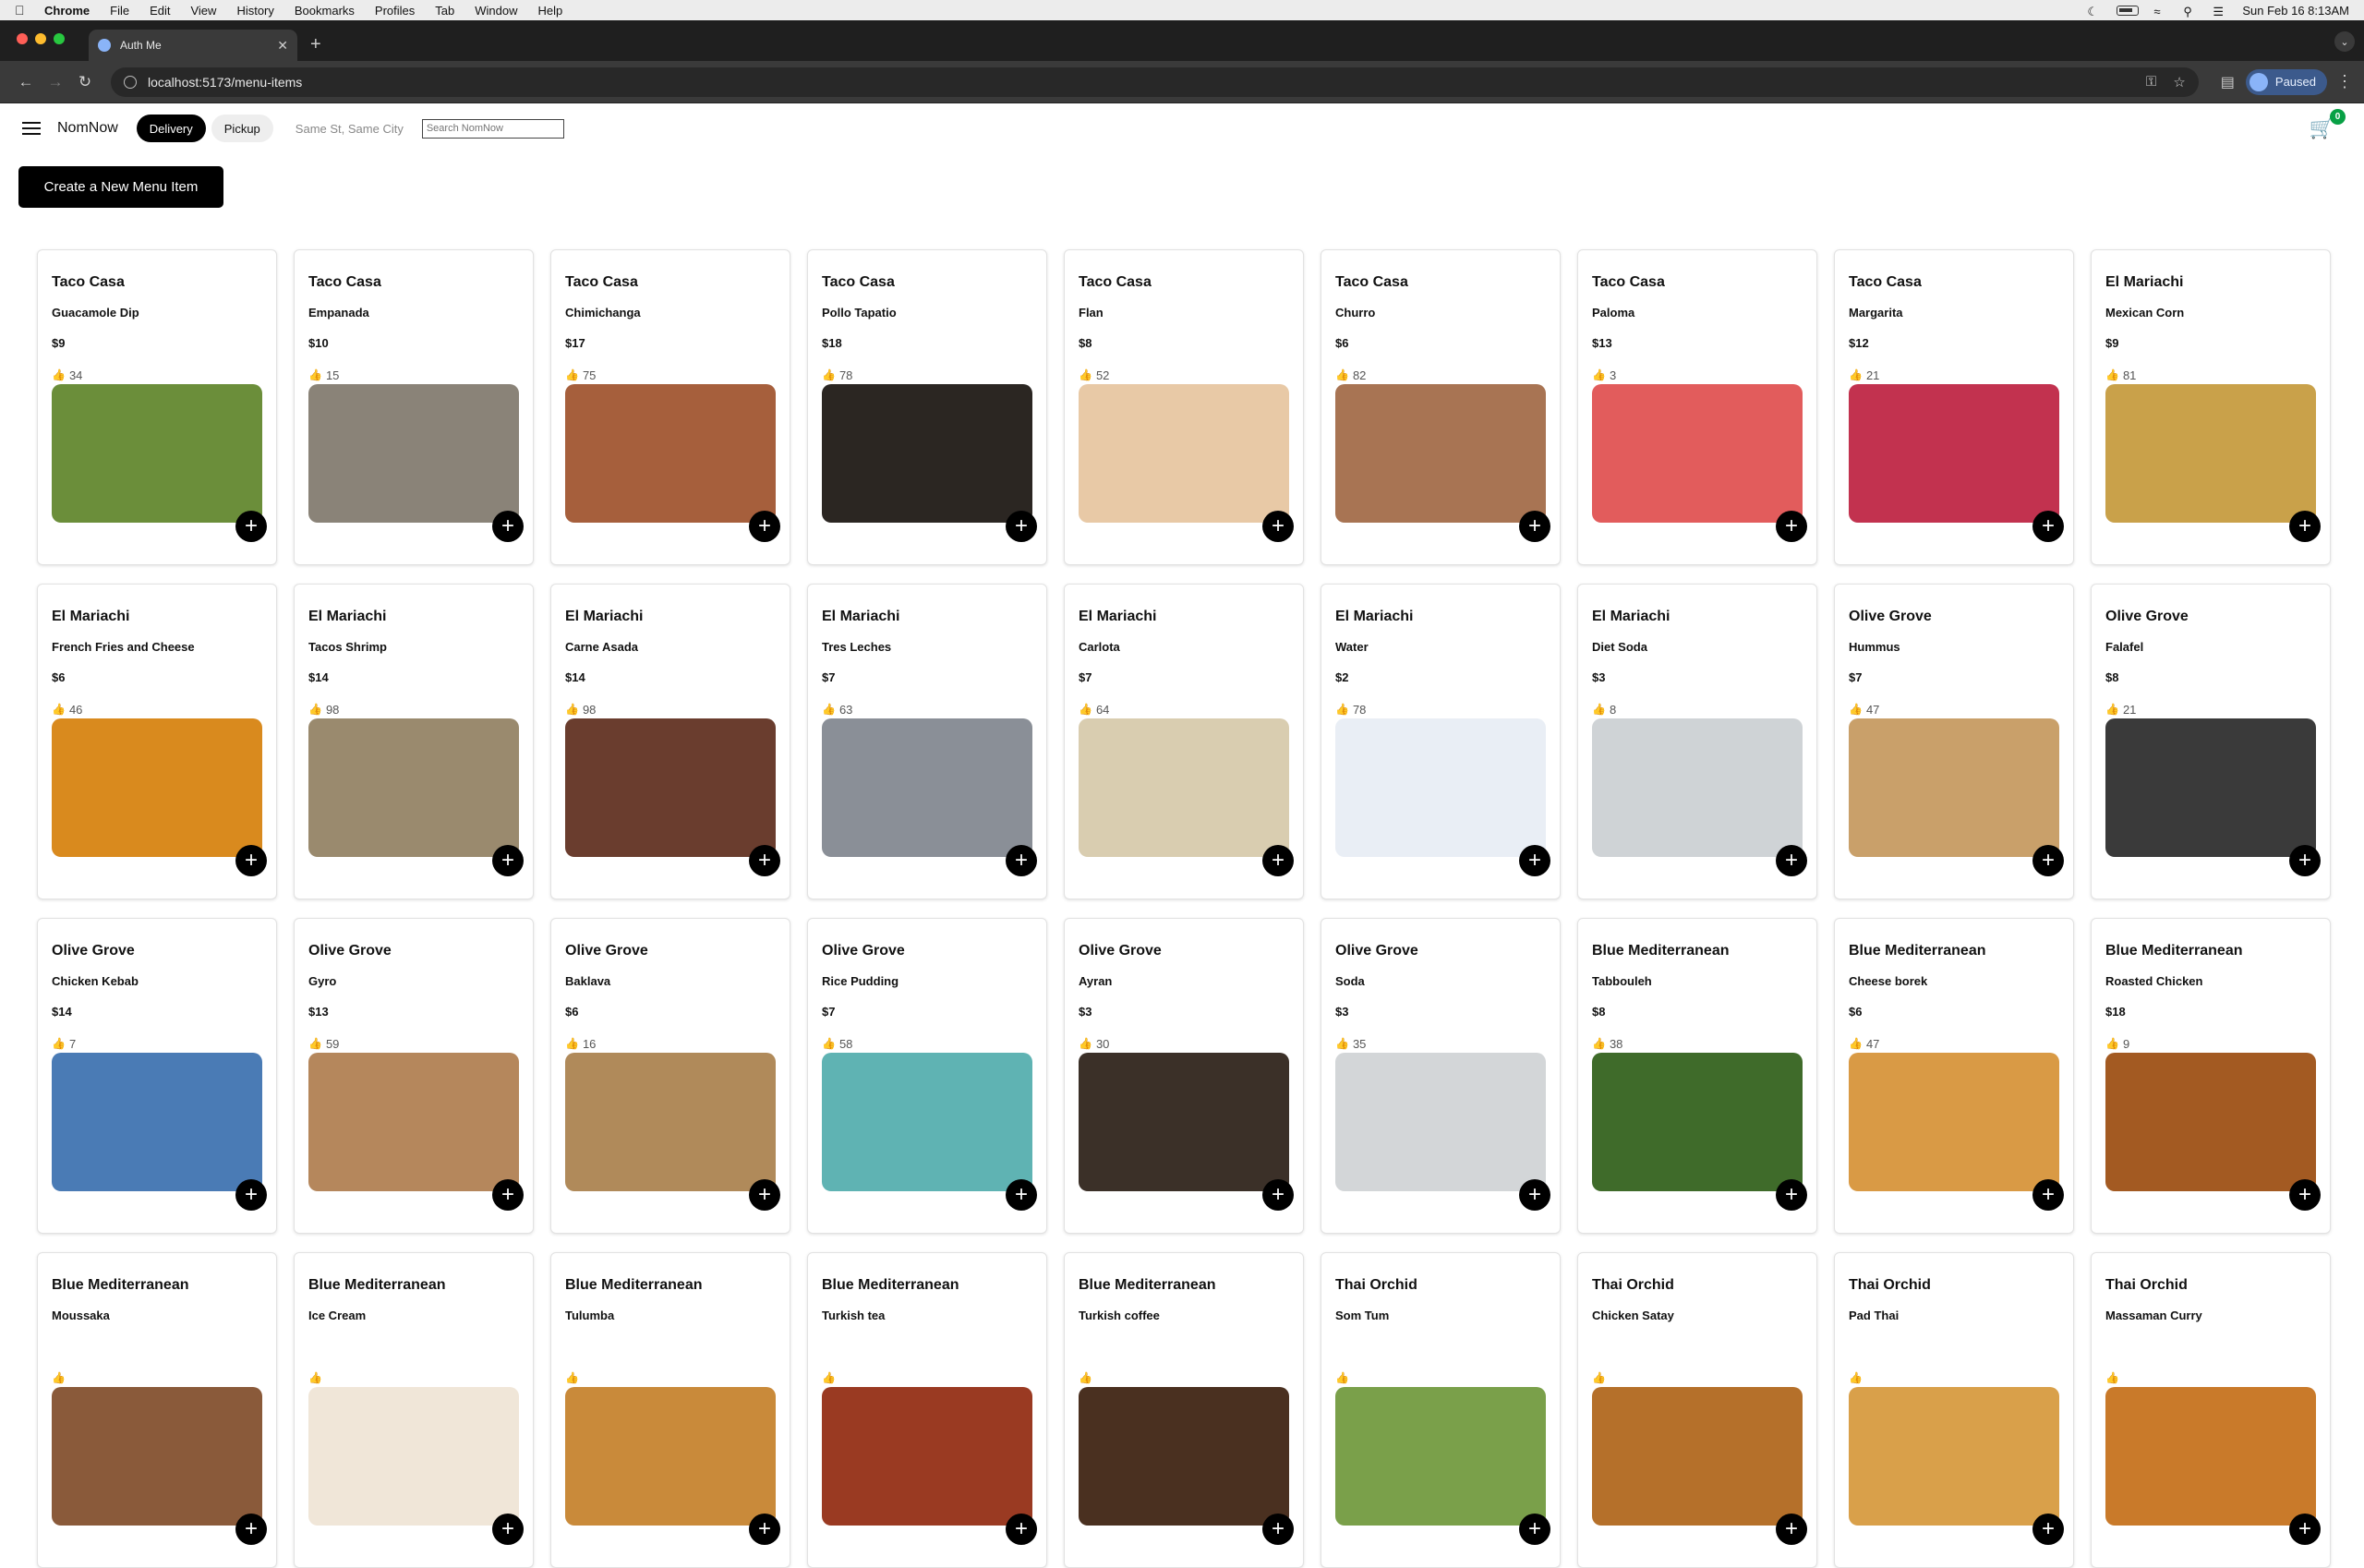 The width and height of the screenshot is (2364, 1568). Describe the element at coordinates (414, 407) in the screenshot. I see `menu-item-card: Taco Casa Empanada $10 👍 15 +` at that location.